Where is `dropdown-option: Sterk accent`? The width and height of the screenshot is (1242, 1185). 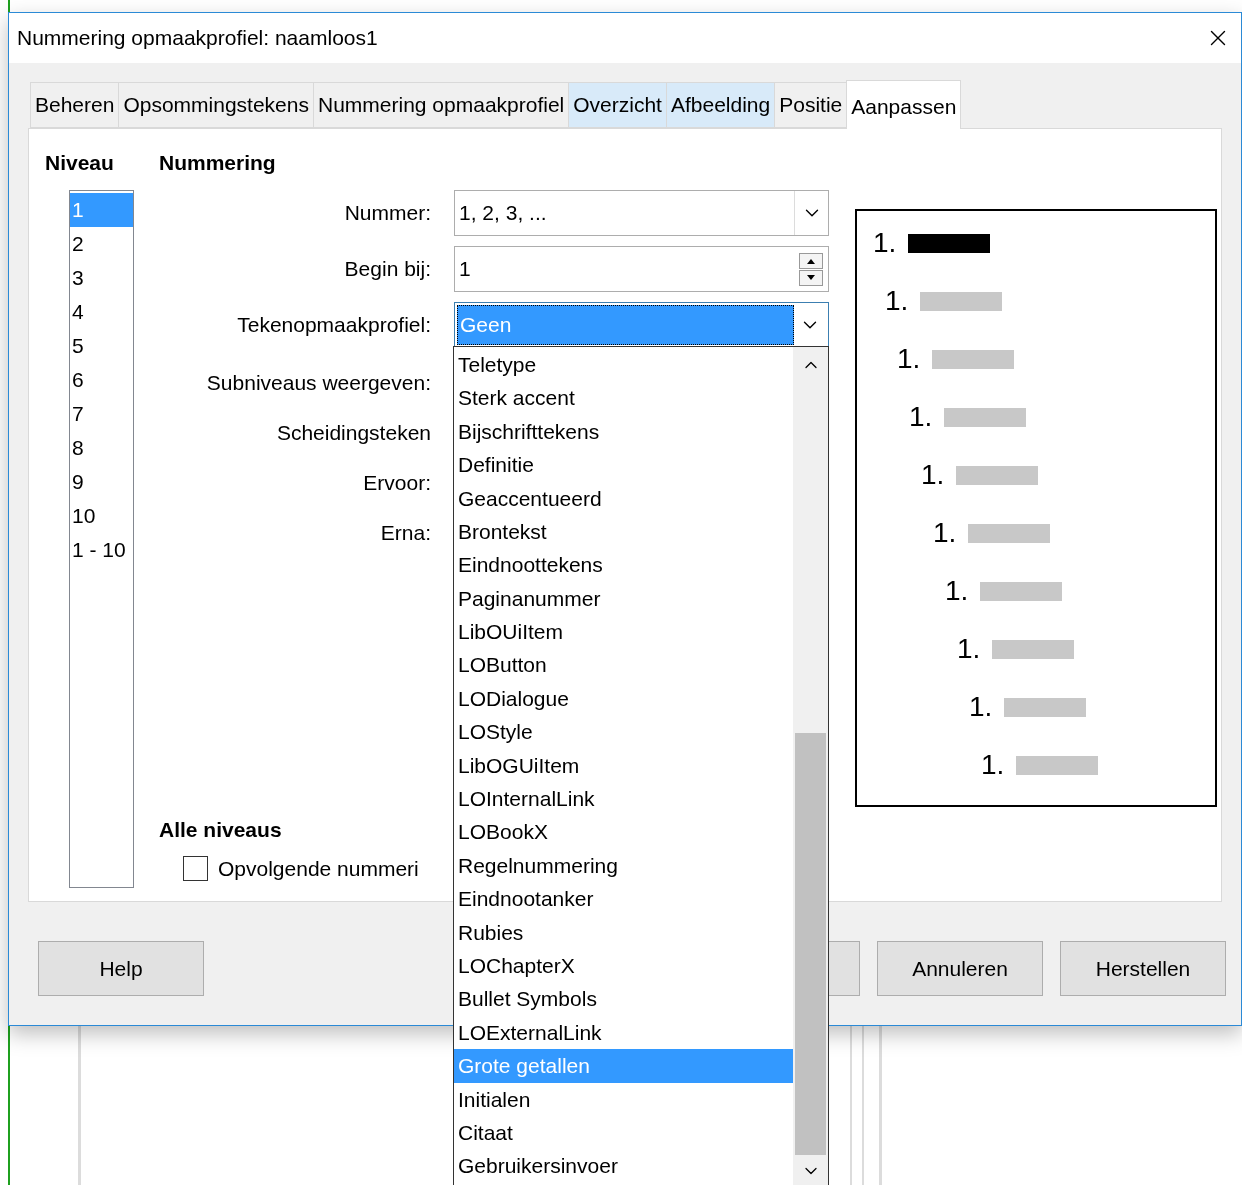 dropdown-option: Sterk accent is located at coordinates (623, 398).